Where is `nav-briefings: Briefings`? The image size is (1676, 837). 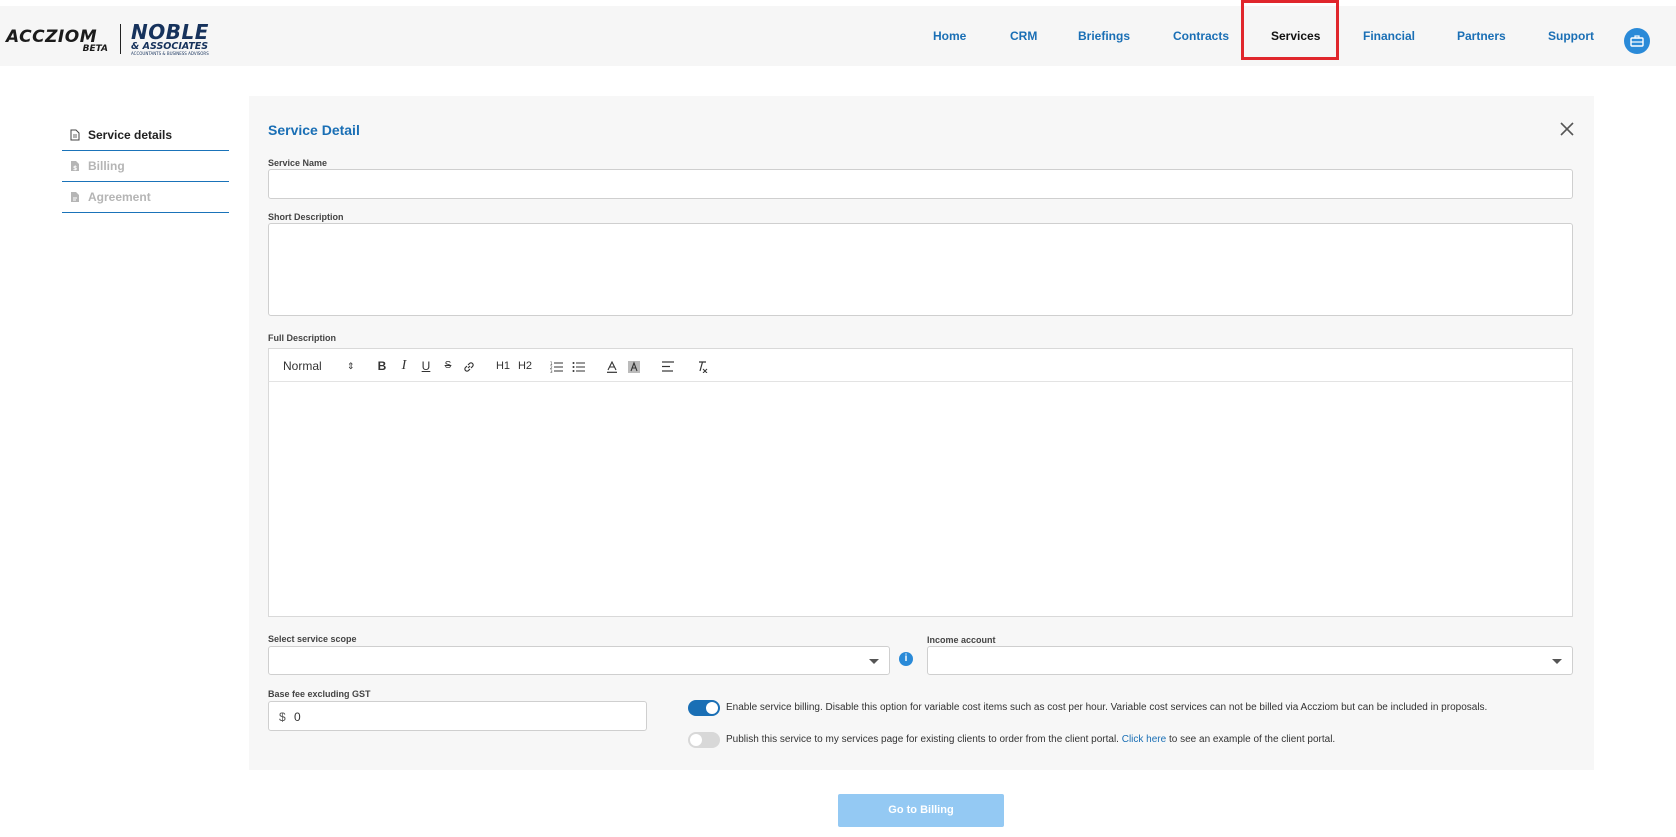 nav-briefings: Briefings is located at coordinates (1104, 36).